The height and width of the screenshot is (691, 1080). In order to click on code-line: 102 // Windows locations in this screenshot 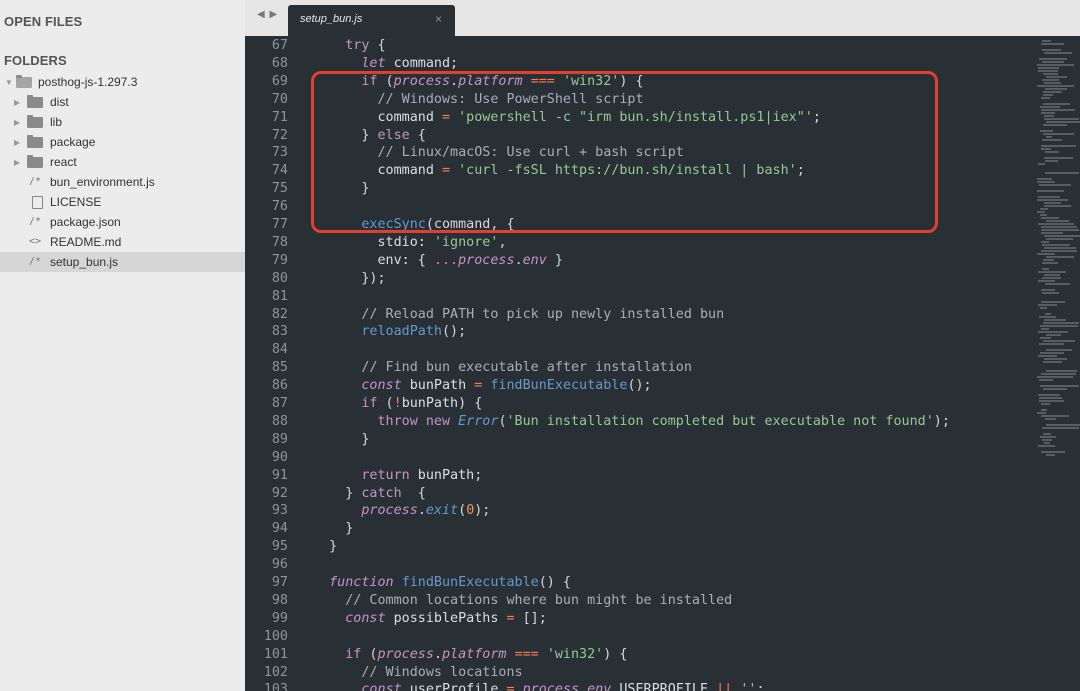, I will do `click(640, 673)`.